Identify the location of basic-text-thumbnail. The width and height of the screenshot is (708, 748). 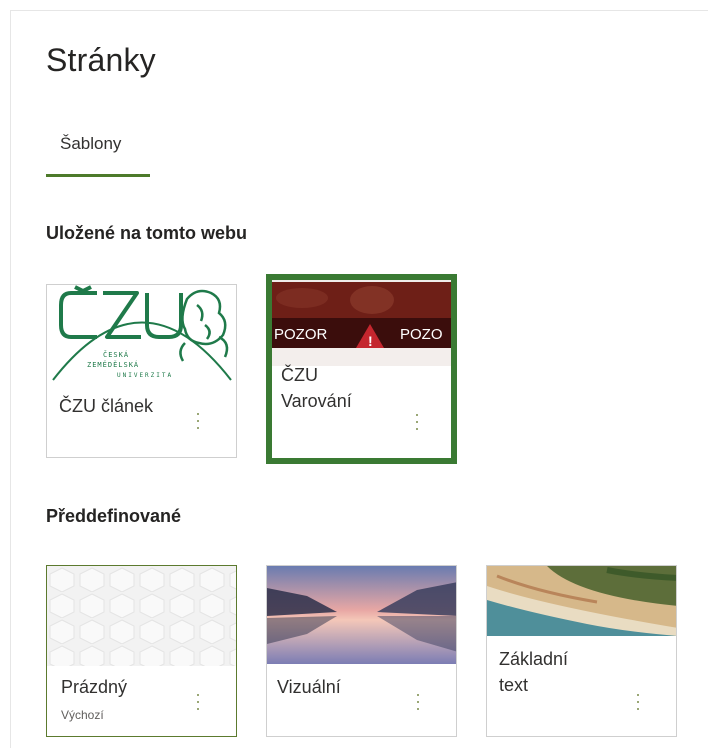
(581, 601).